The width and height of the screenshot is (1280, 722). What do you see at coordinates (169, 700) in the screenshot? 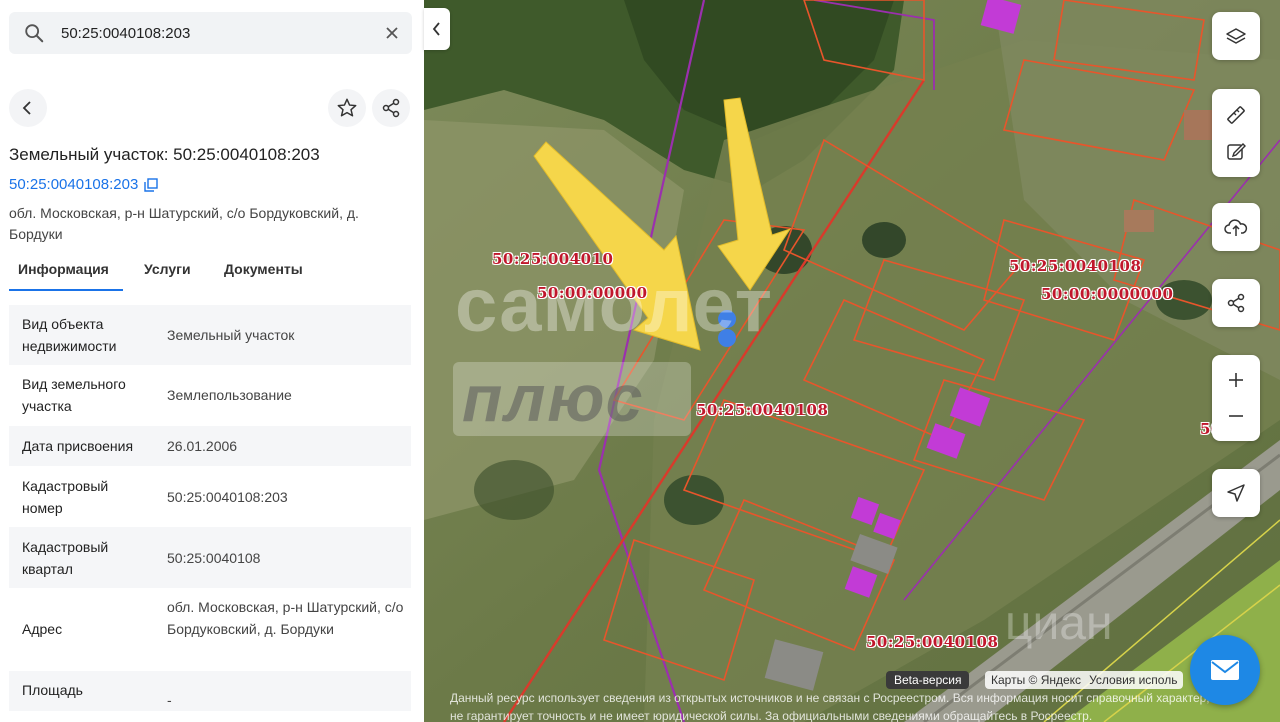
I see `row-value: -` at bounding box center [169, 700].